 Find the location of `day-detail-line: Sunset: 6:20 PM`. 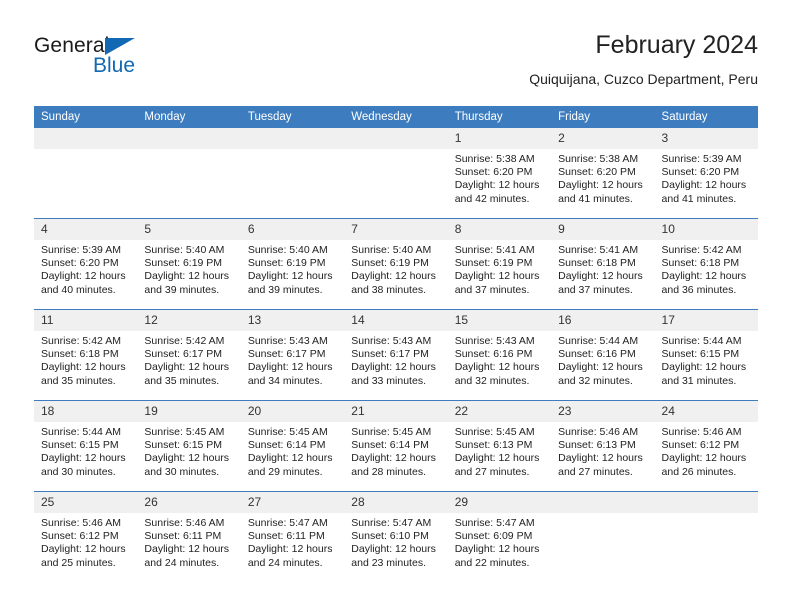

day-detail-line: Sunset: 6:20 PM is located at coordinates (493, 172).